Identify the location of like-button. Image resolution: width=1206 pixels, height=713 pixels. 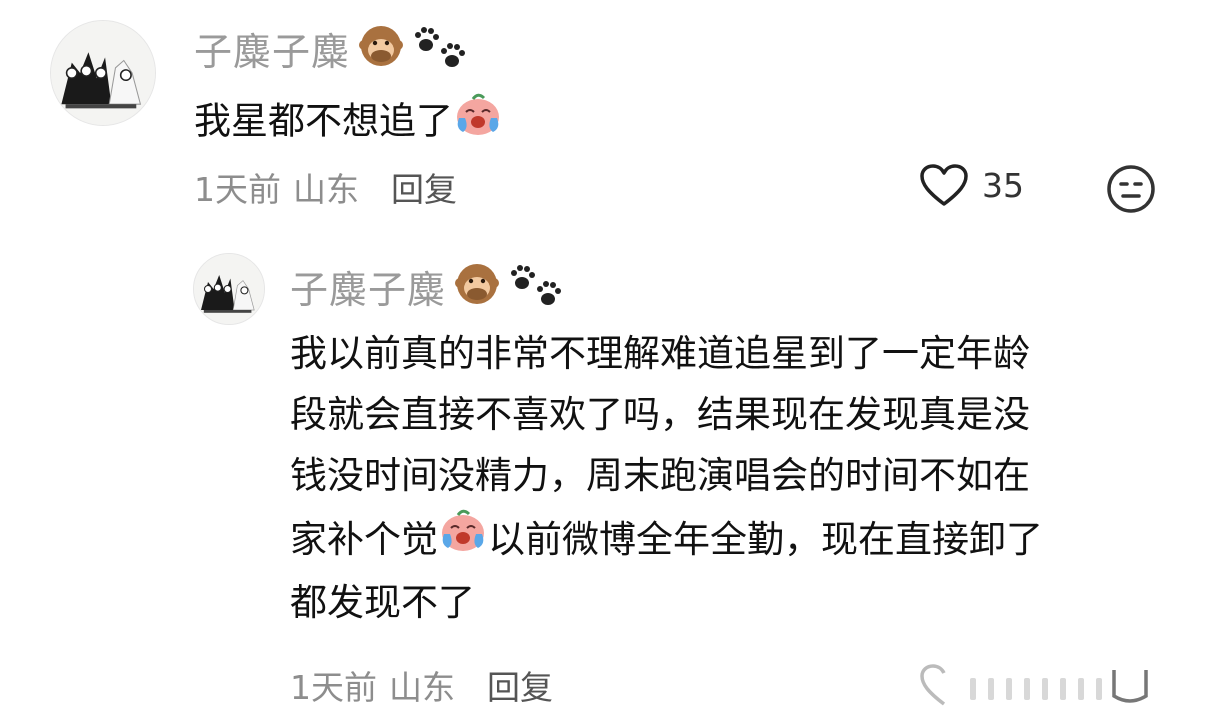
(1048, 685).